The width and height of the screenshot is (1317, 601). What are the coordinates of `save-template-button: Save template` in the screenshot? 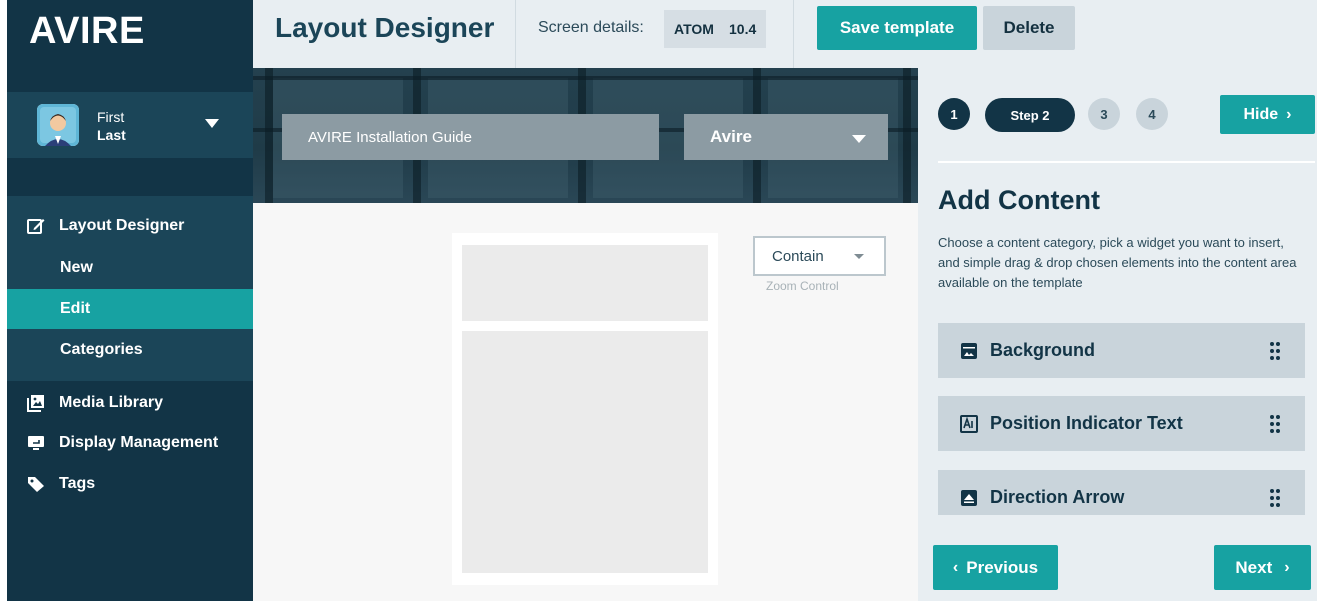 It's located at (897, 28).